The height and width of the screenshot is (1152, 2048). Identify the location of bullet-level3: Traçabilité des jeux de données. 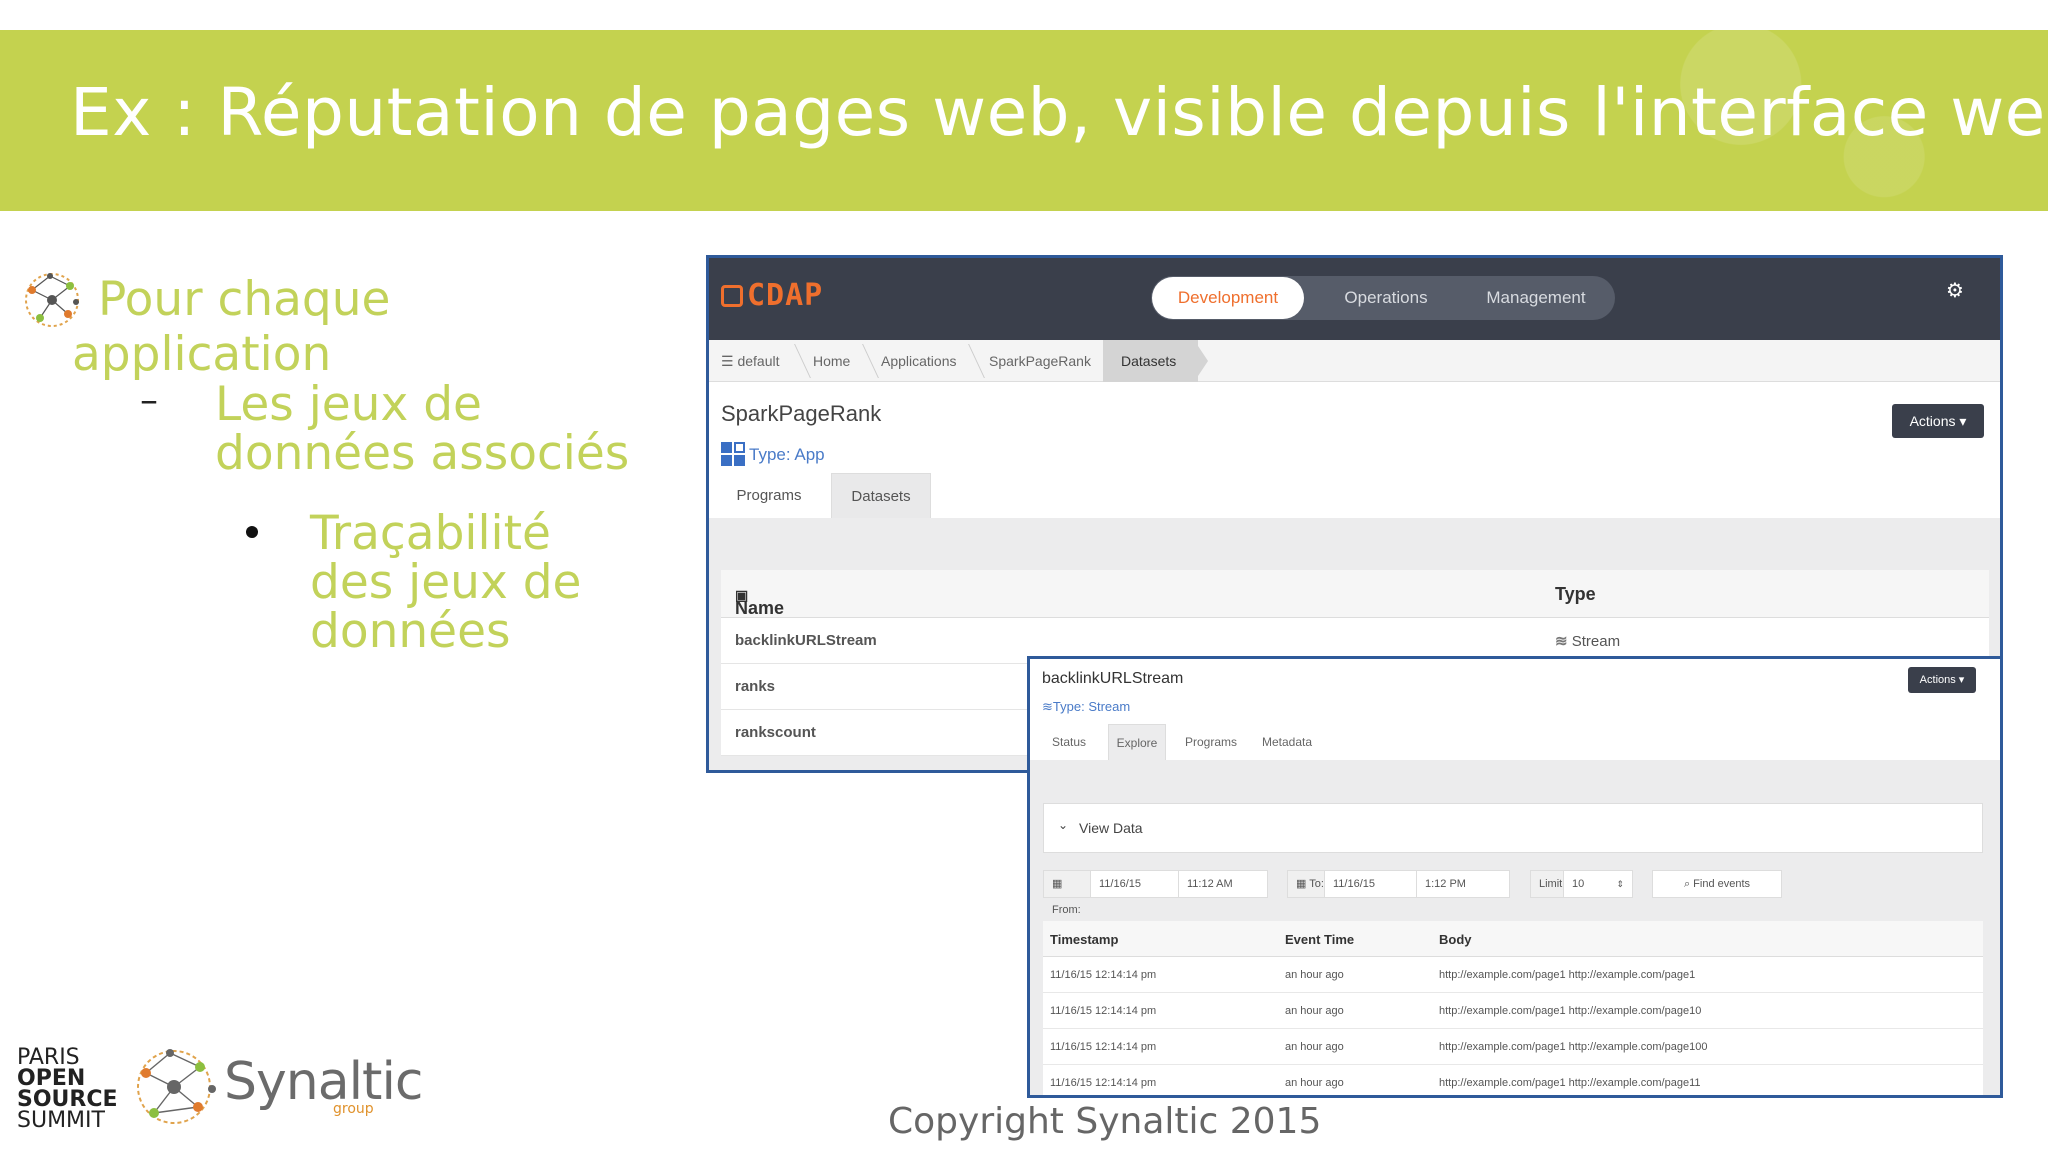
(470, 582).